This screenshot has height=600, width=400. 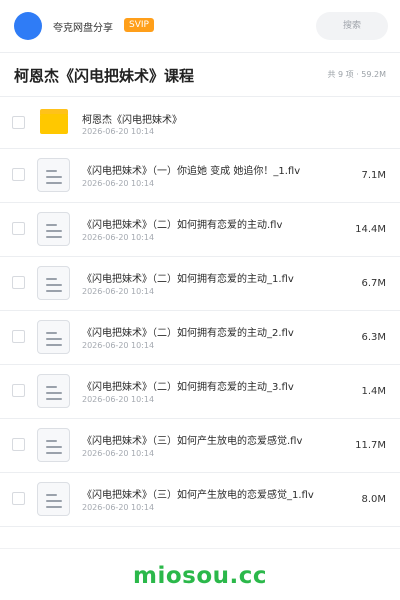 I want to click on item-size: 6.3M, so click(x=373, y=337).